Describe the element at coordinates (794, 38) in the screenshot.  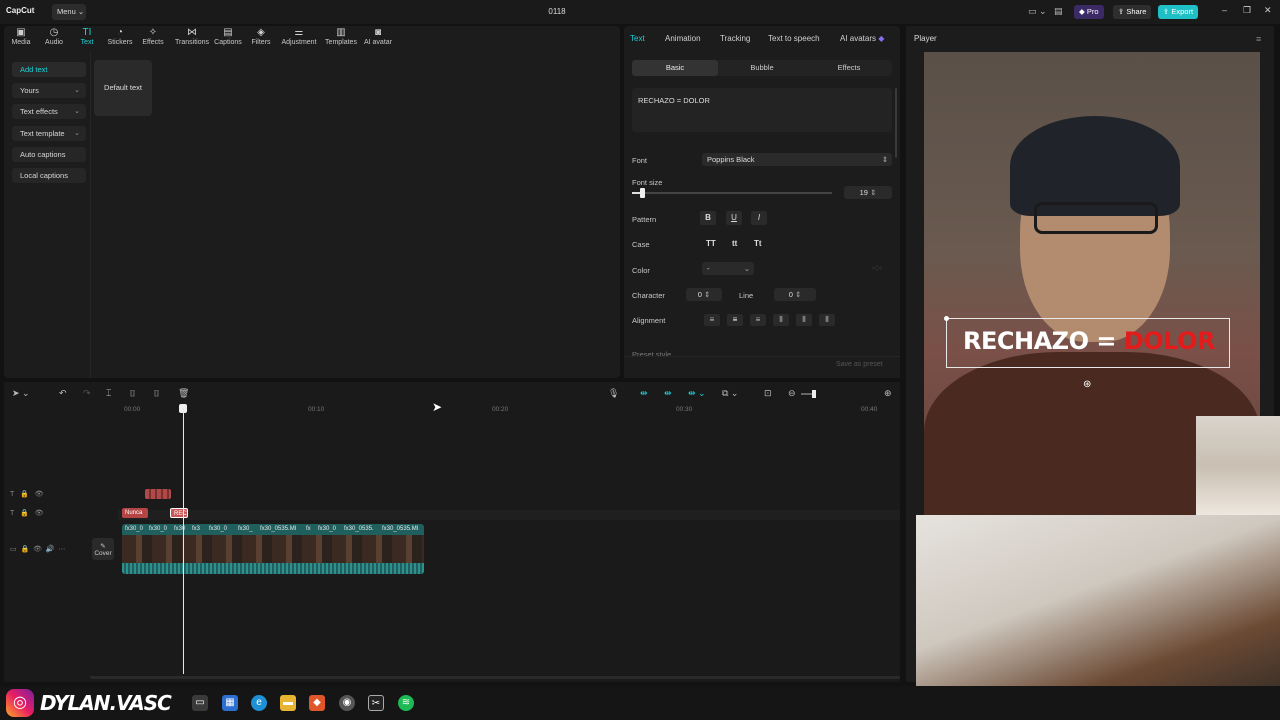
I see `tab-text-to-speech: Text to speech` at that location.